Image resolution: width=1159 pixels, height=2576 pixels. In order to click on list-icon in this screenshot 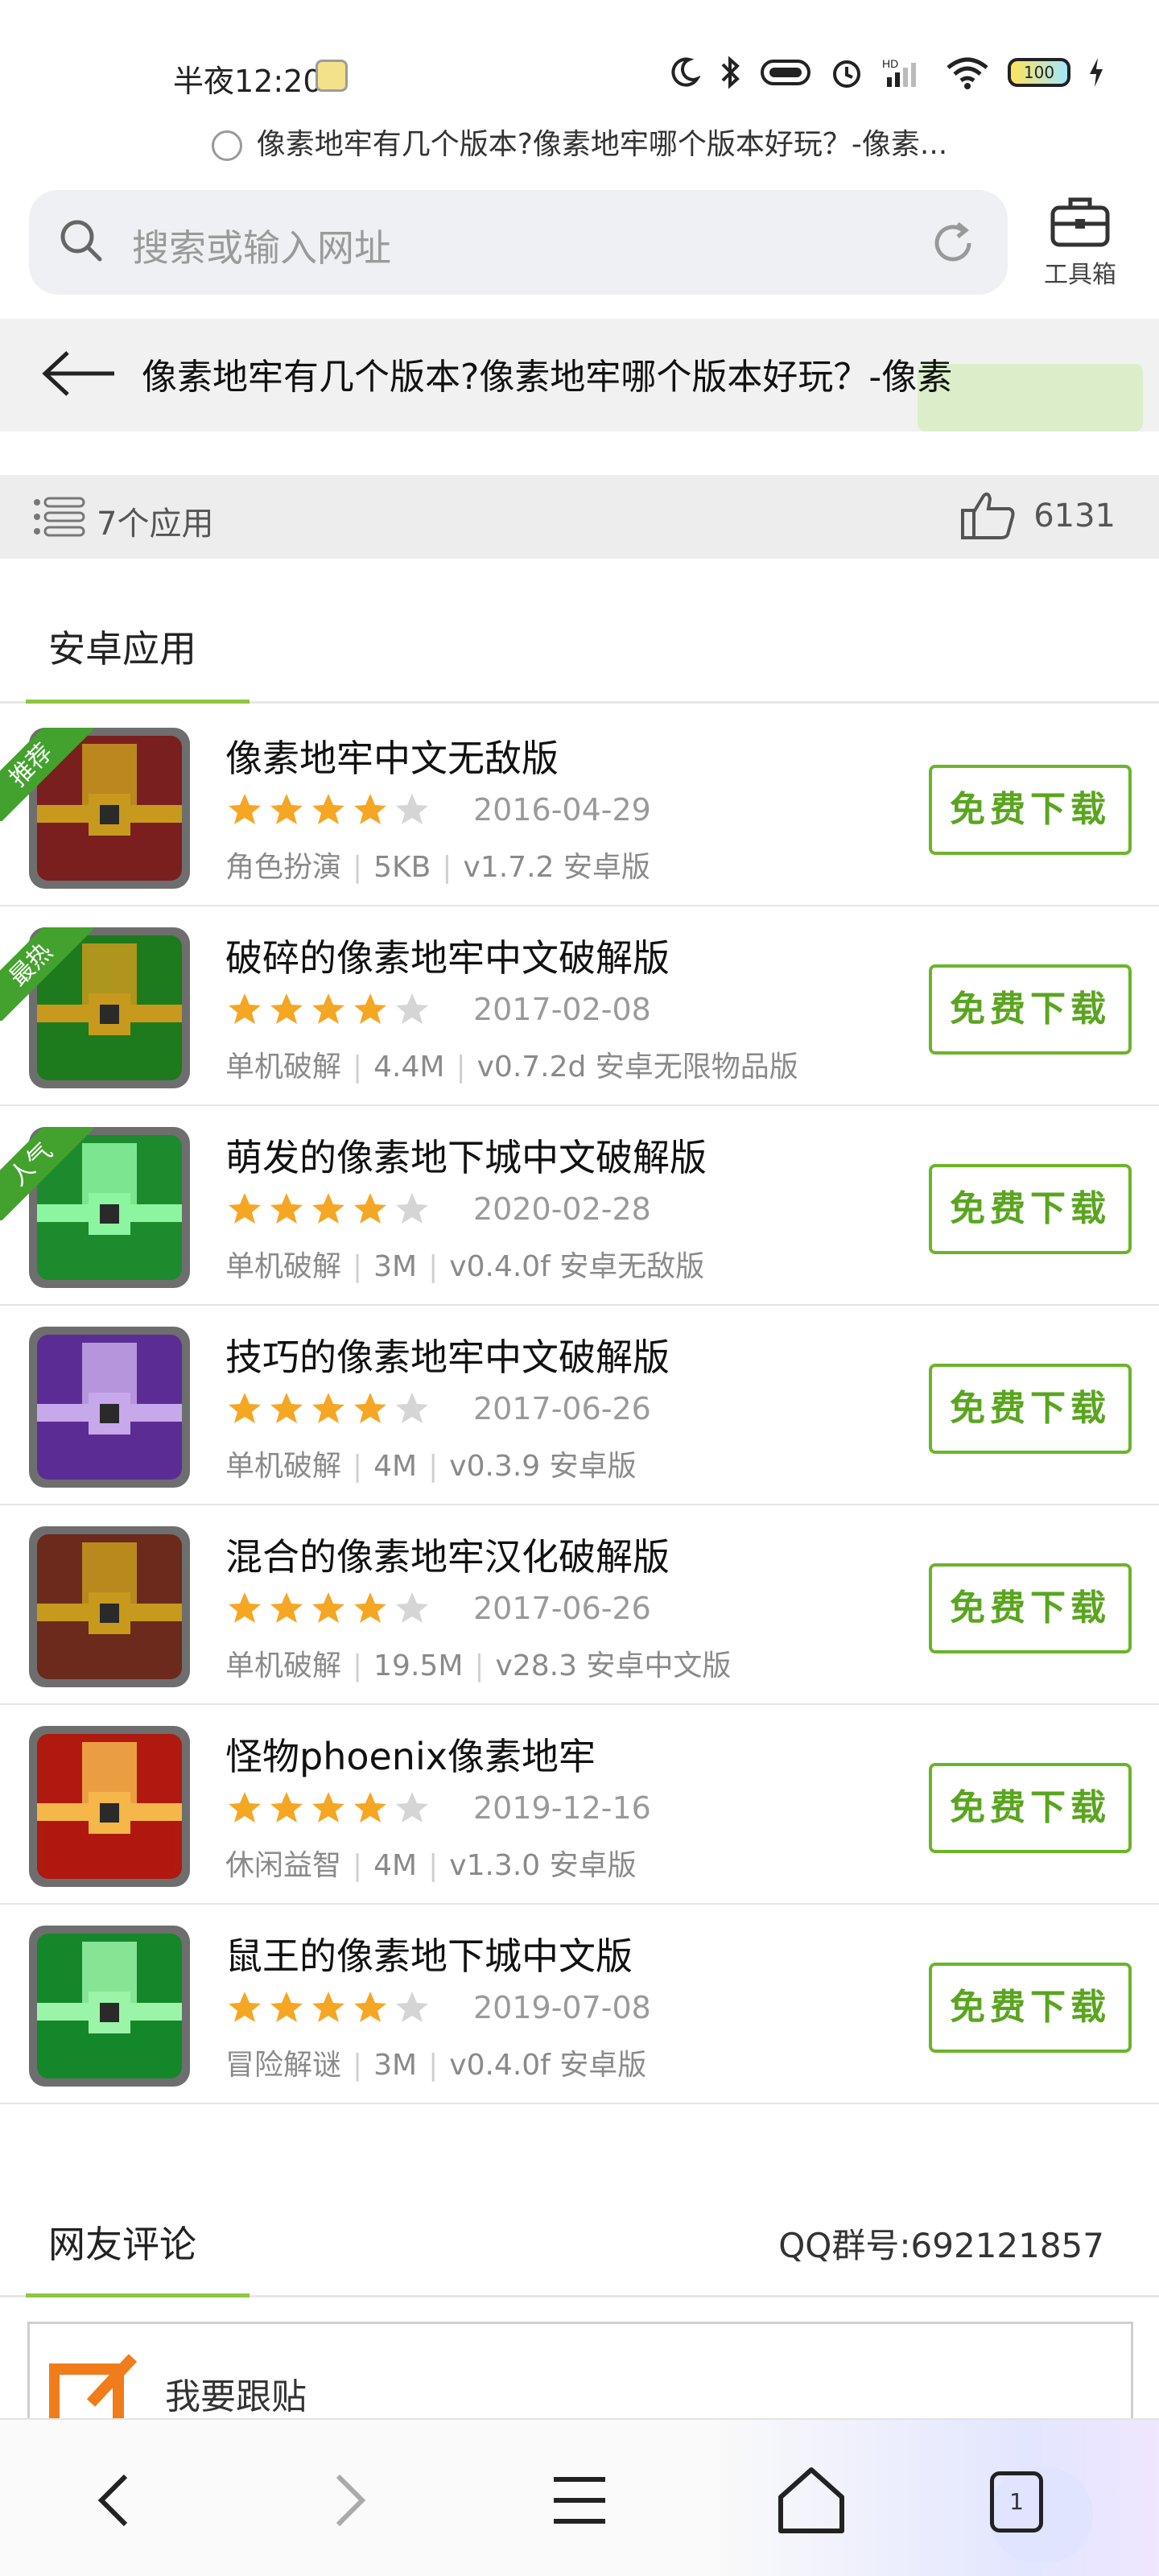, I will do `click(59, 517)`.